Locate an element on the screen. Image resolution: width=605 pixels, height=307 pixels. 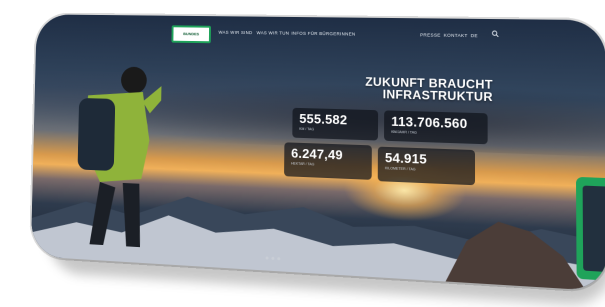
stat-value: 555.582 is located at coordinates (323, 119).